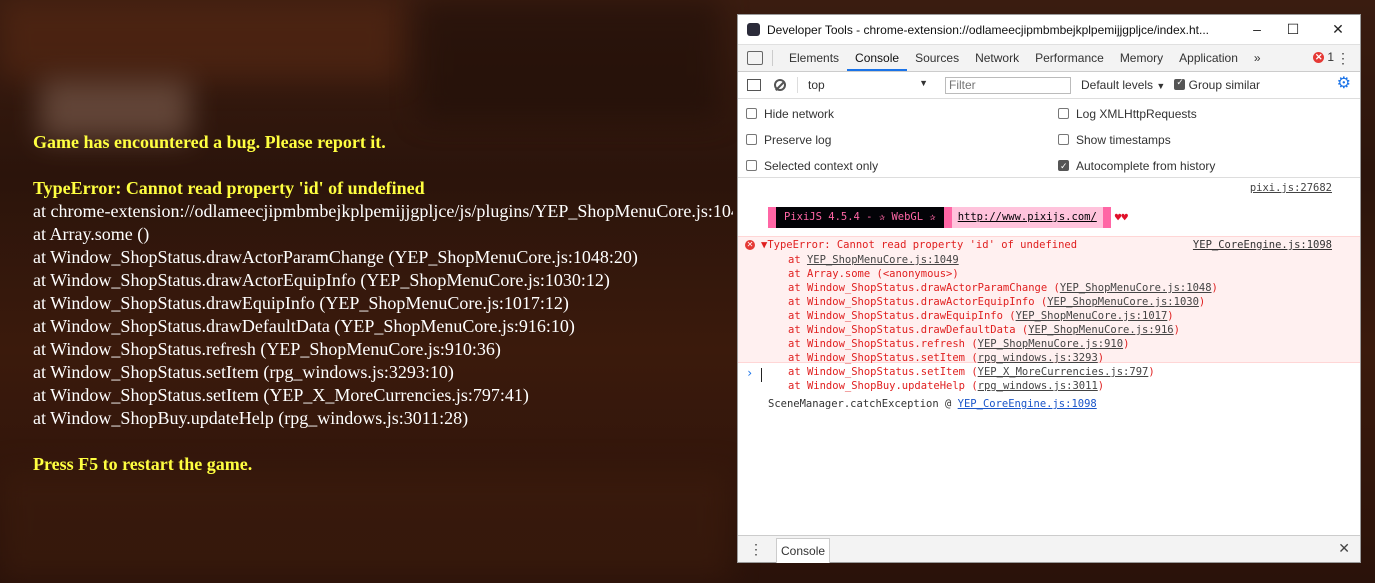 The image size is (1375, 583). I want to click on more-tabs-icon: », so click(1257, 58).